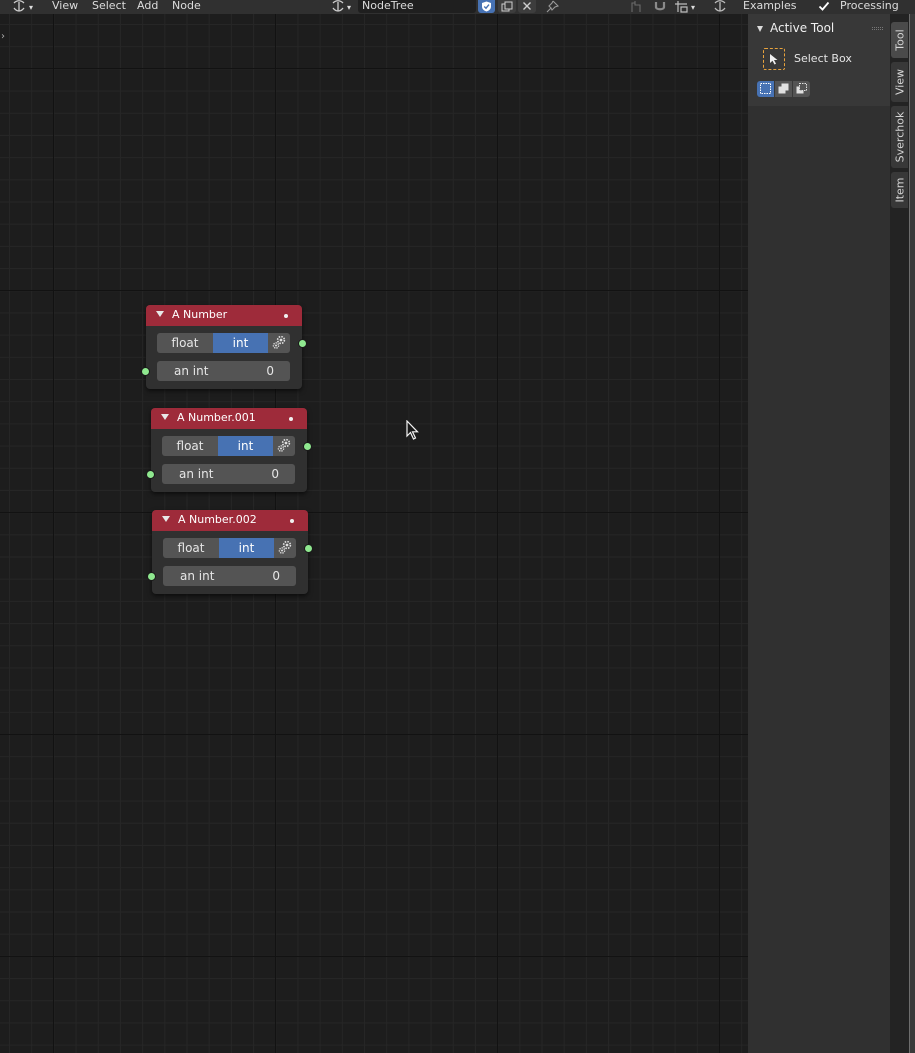 The image size is (915, 1053). What do you see at coordinates (109, 6) in the screenshot?
I see `menu-select: Select` at bounding box center [109, 6].